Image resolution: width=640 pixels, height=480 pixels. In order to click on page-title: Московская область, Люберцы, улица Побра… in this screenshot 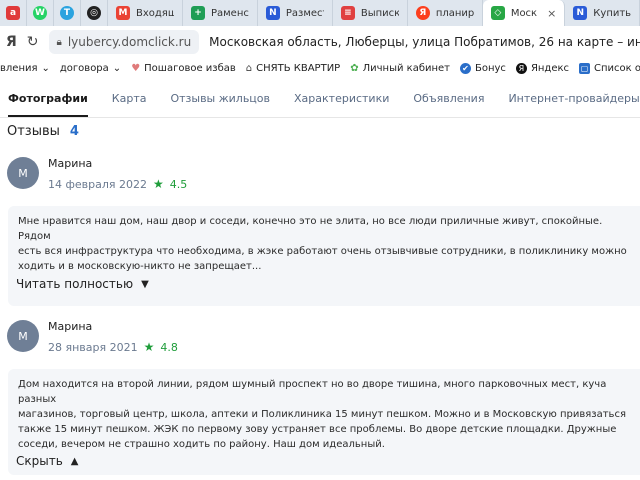, I will do `click(424, 42)`.